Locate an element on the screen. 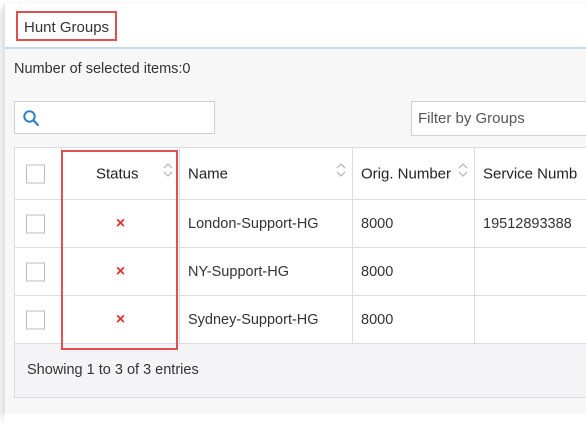 This screenshot has height=428, width=586. name-value: NY-Support-HG is located at coordinates (239, 271).